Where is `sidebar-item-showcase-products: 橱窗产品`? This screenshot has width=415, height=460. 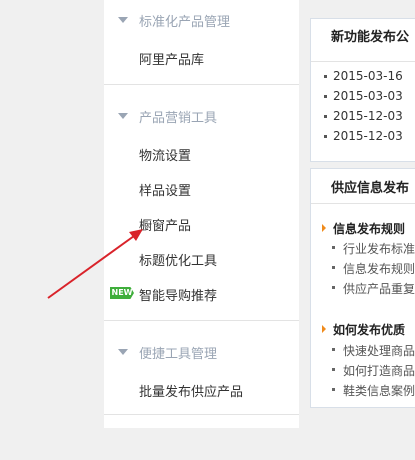 sidebar-item-showcase-products: 橱窗产品 is located at coordinates (165, 224).